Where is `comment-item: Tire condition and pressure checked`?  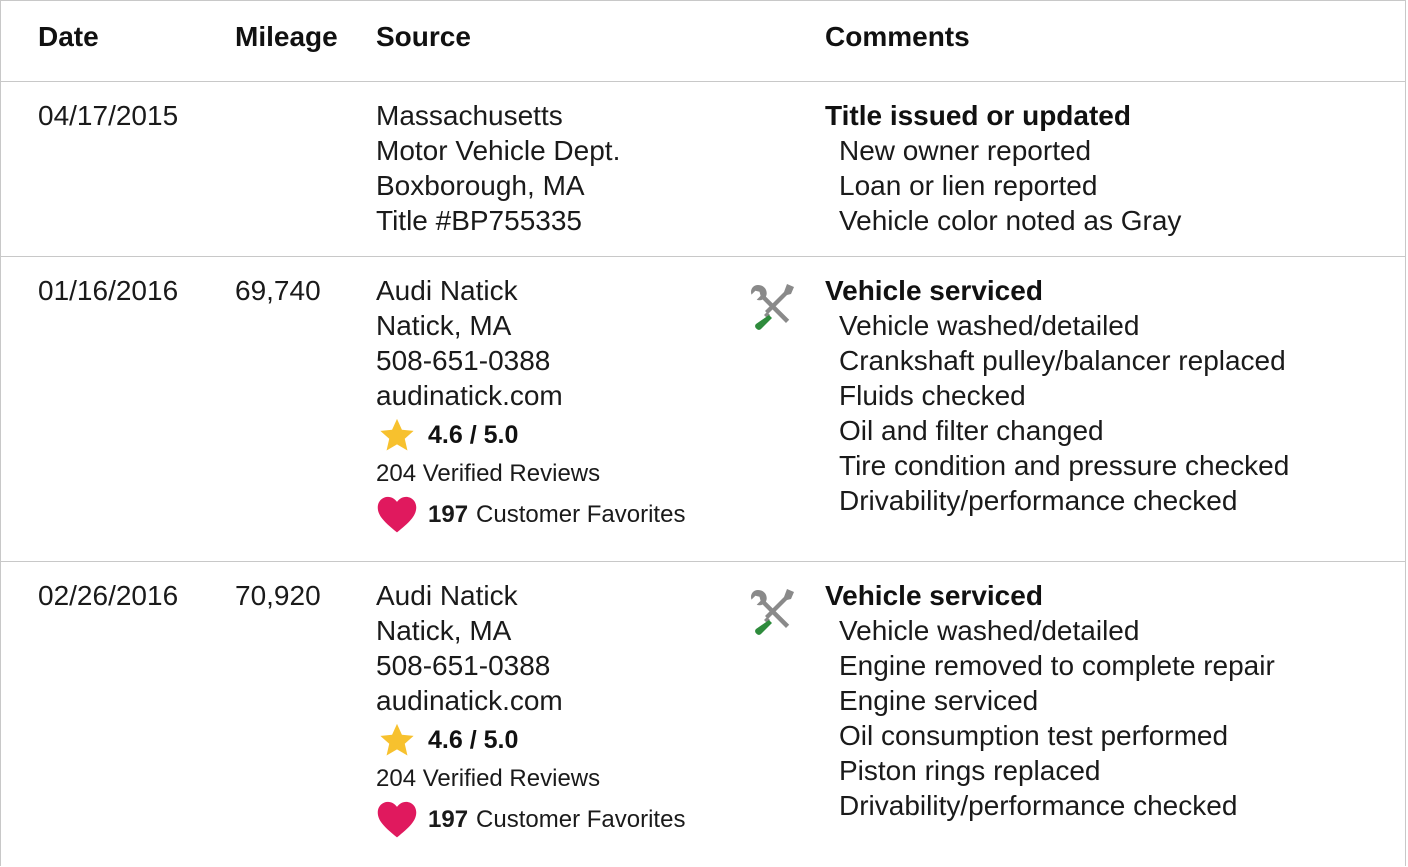 comment-item: Tire condition and pressure checked is located at coordinates (1064, 465).